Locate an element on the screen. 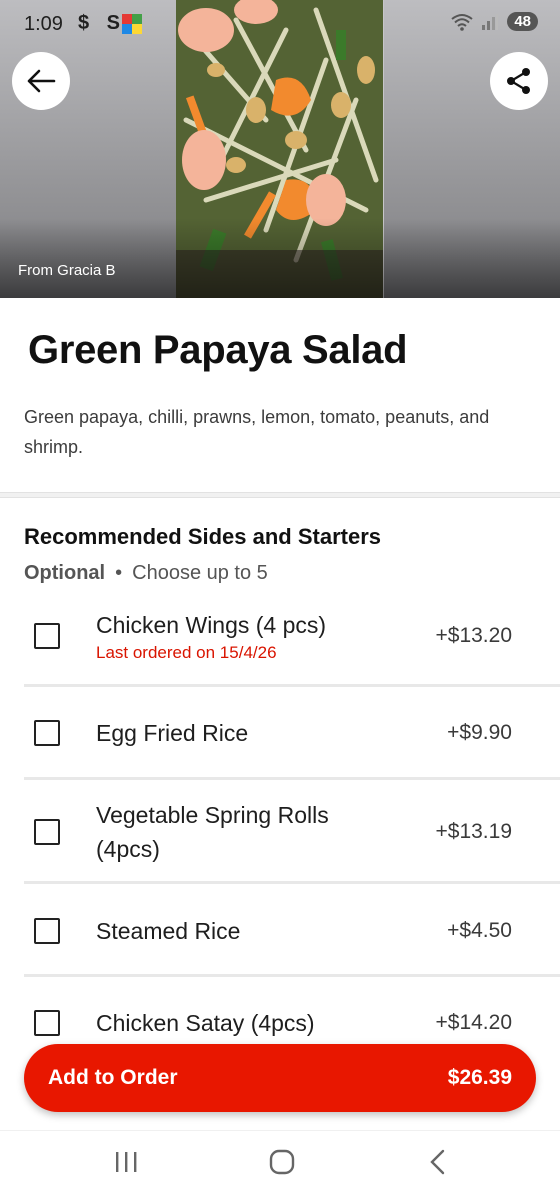 Image resolution: width=560 pixels, height=1201 pixels. option-last-ordered-note: Last ordered on 15/4/26 is located at coordinates (186, 652).